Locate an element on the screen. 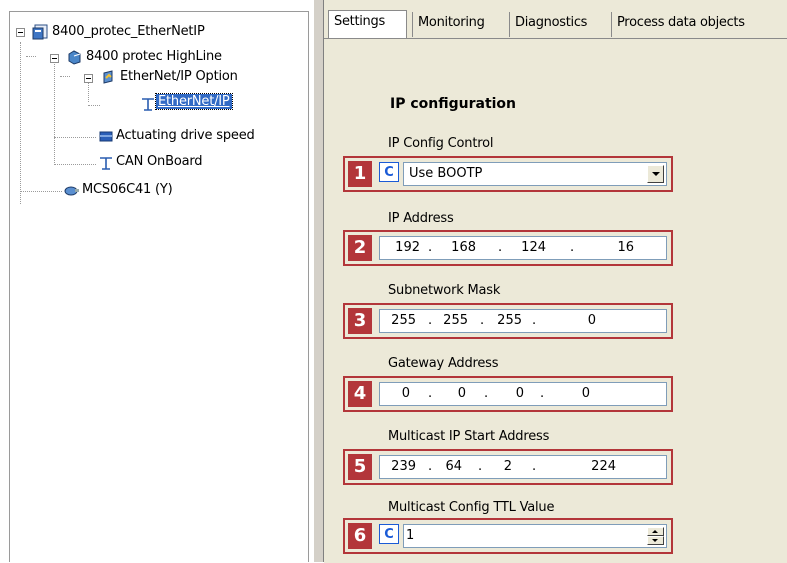 The height and width of the screenshot is (563, 787). subnet-mask-group: 3 255. 255. 255. 0 is located at coordinates (508, 321).